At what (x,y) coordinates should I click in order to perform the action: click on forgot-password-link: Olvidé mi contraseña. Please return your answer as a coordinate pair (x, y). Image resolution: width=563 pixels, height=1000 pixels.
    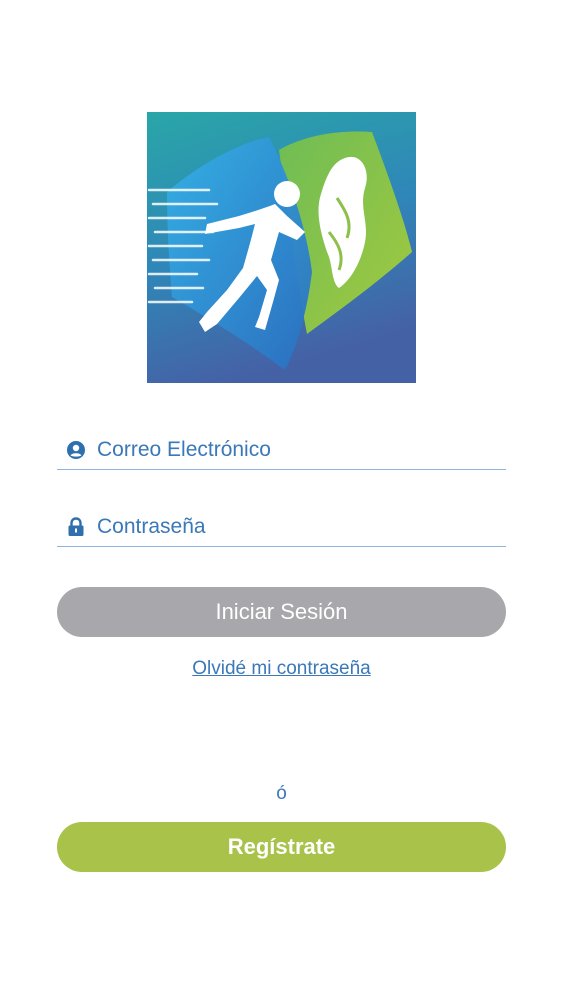
    Looking at the image, I should click on (281, 669).